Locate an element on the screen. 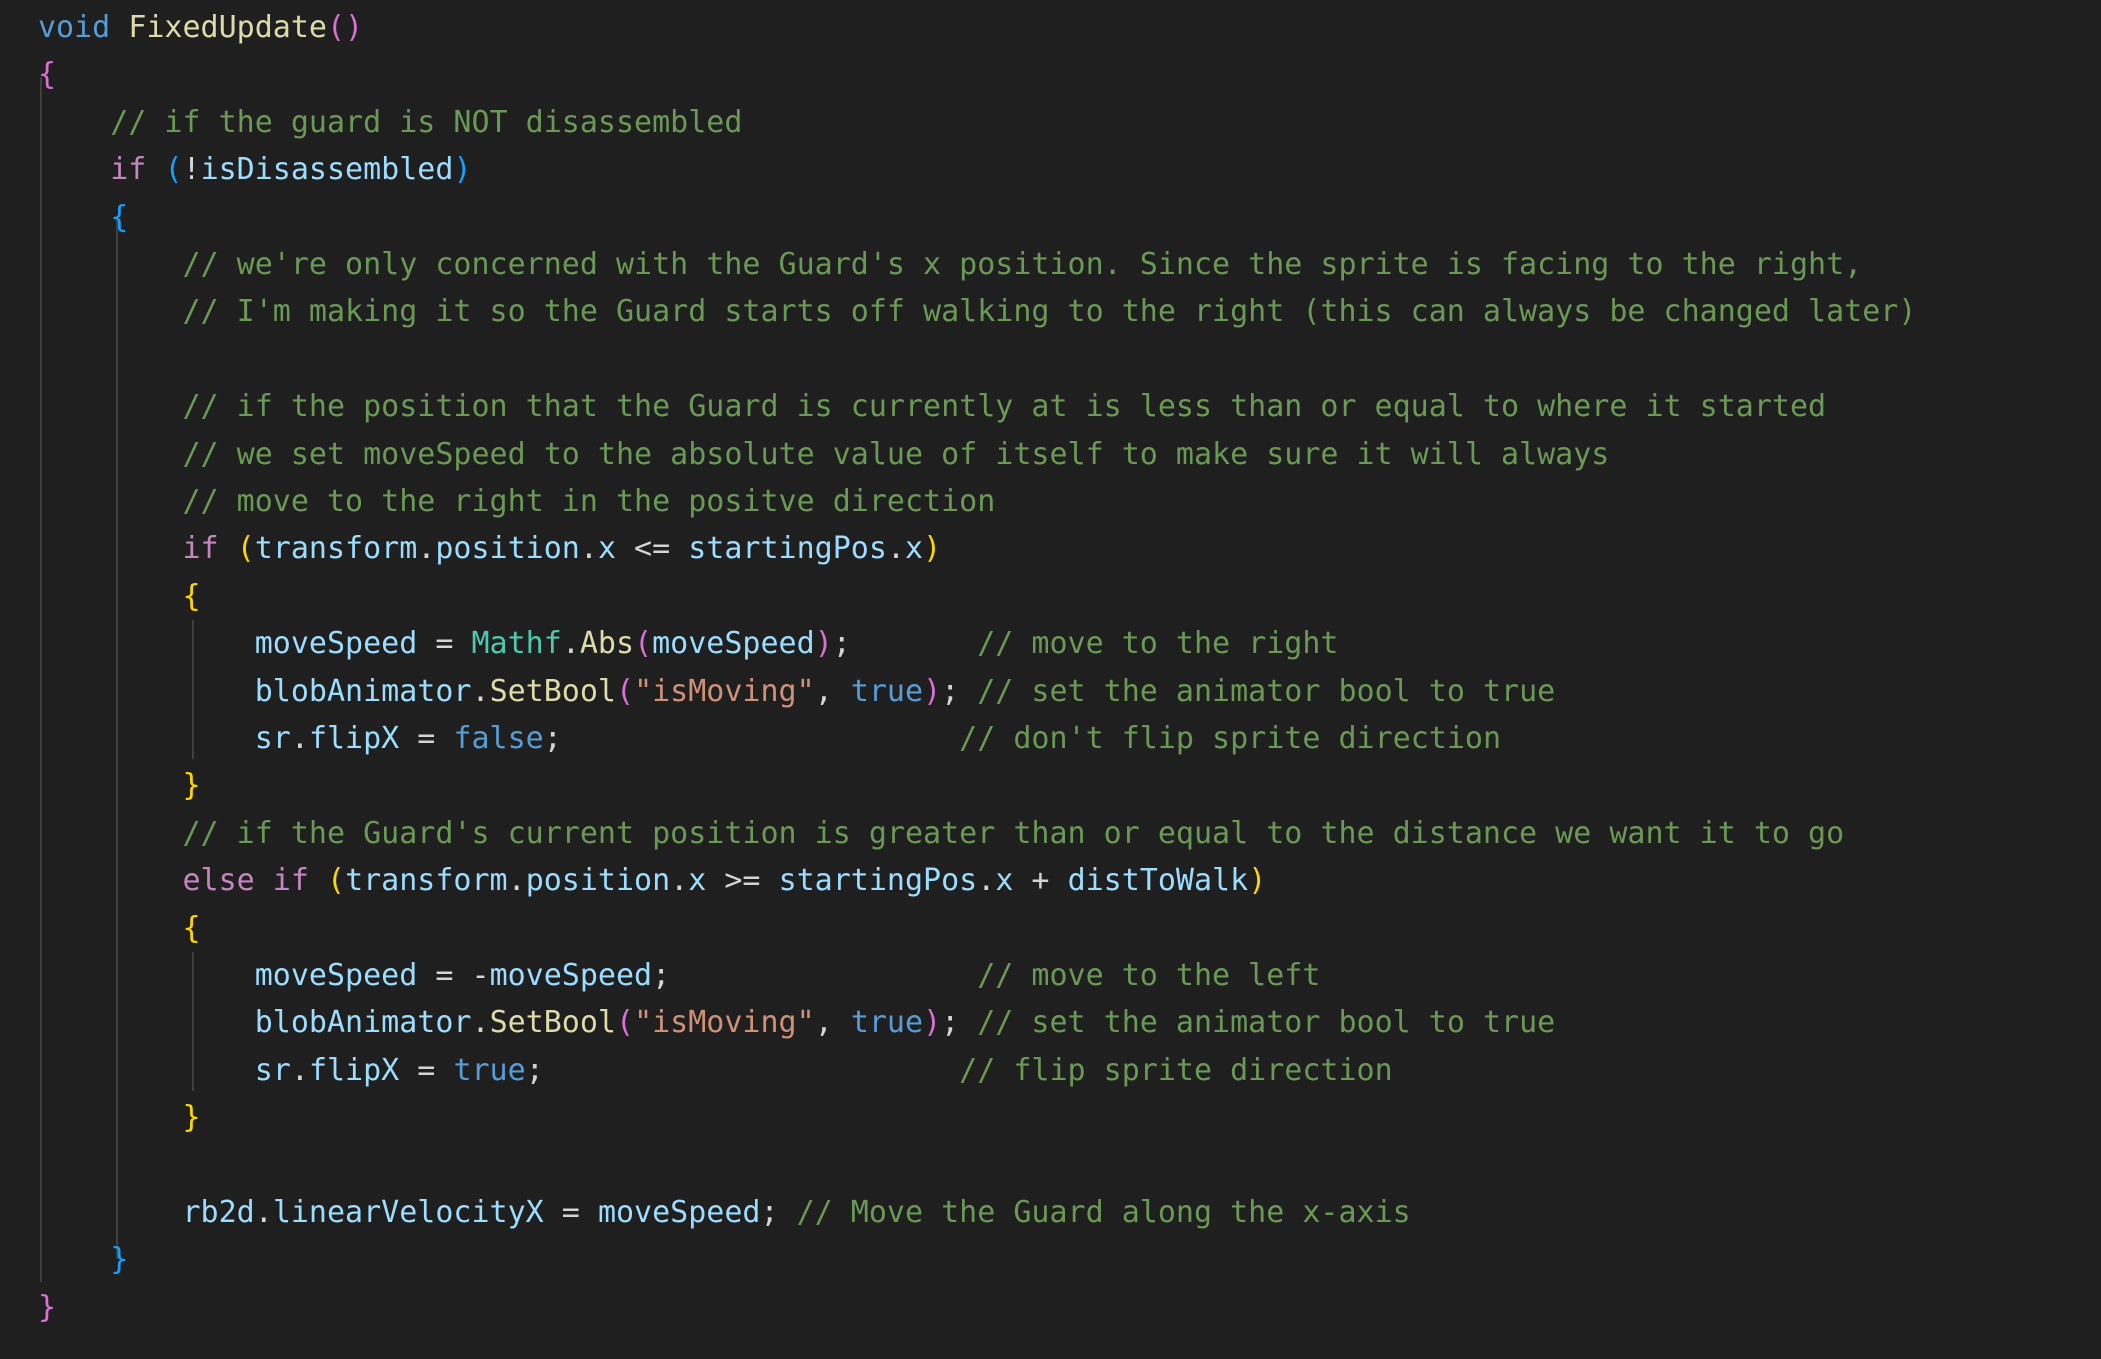 Image resolution: width=2101 pixels, height=1359 pixels. code-line-27: } is located at coordinates (83, 1259).